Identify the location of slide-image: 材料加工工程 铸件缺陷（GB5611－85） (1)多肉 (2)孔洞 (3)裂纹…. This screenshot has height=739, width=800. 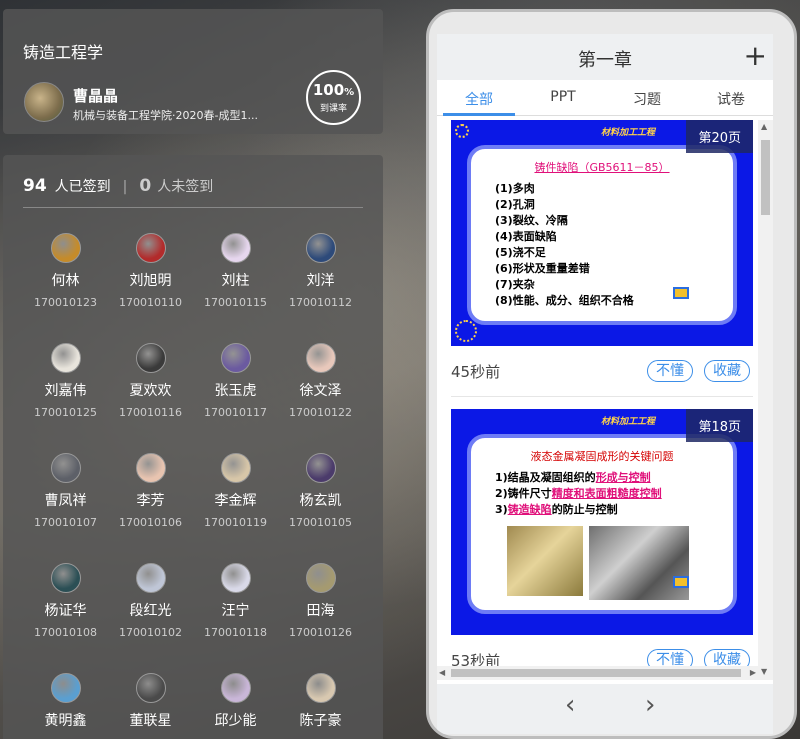
(602, 233).